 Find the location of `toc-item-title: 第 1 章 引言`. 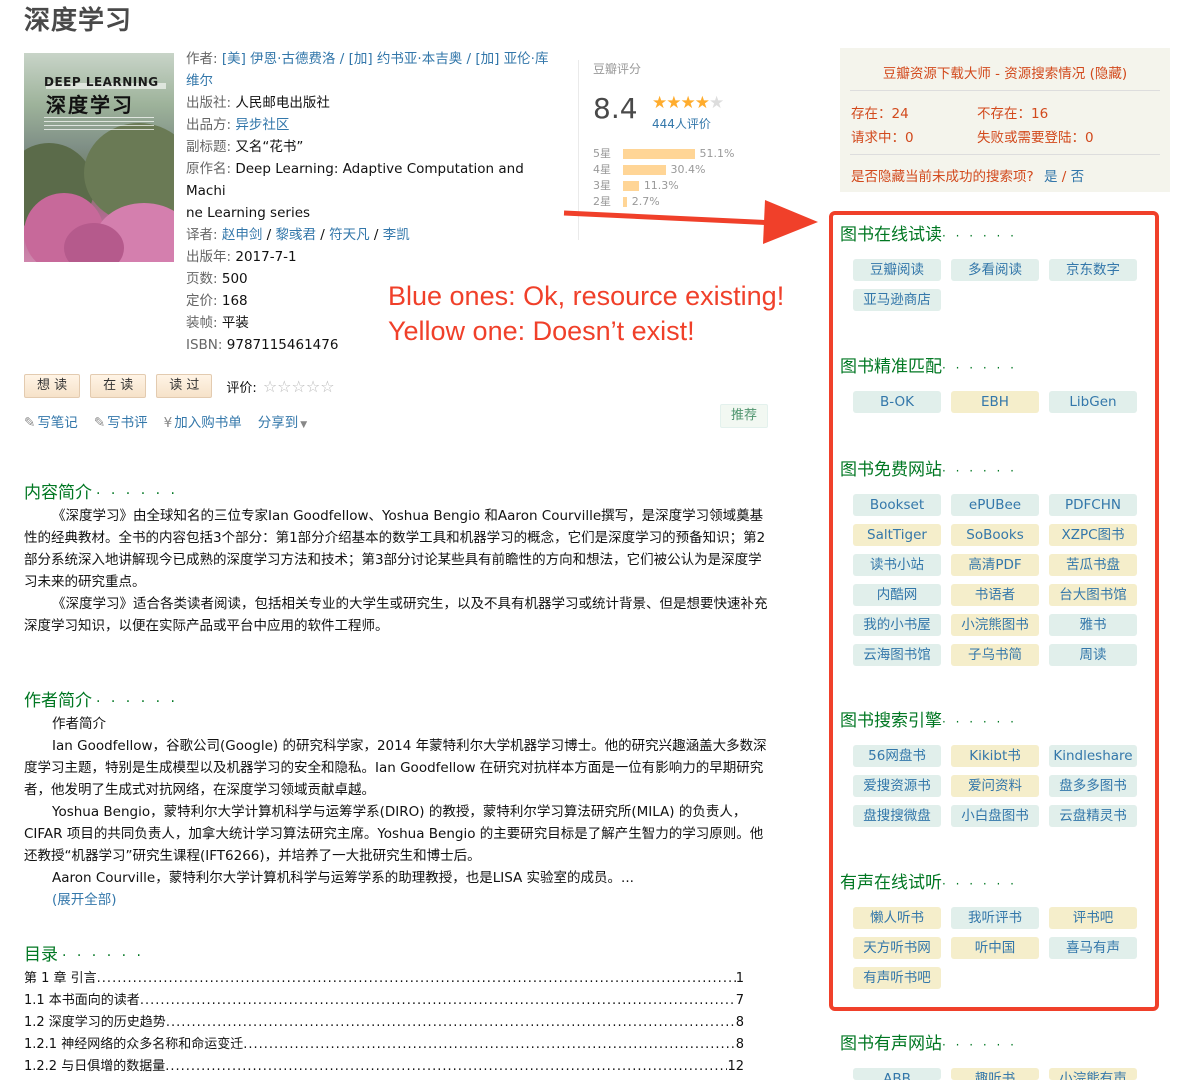

toc-item-title: 第 1 章 引言 is located at coordinates (60, 978).